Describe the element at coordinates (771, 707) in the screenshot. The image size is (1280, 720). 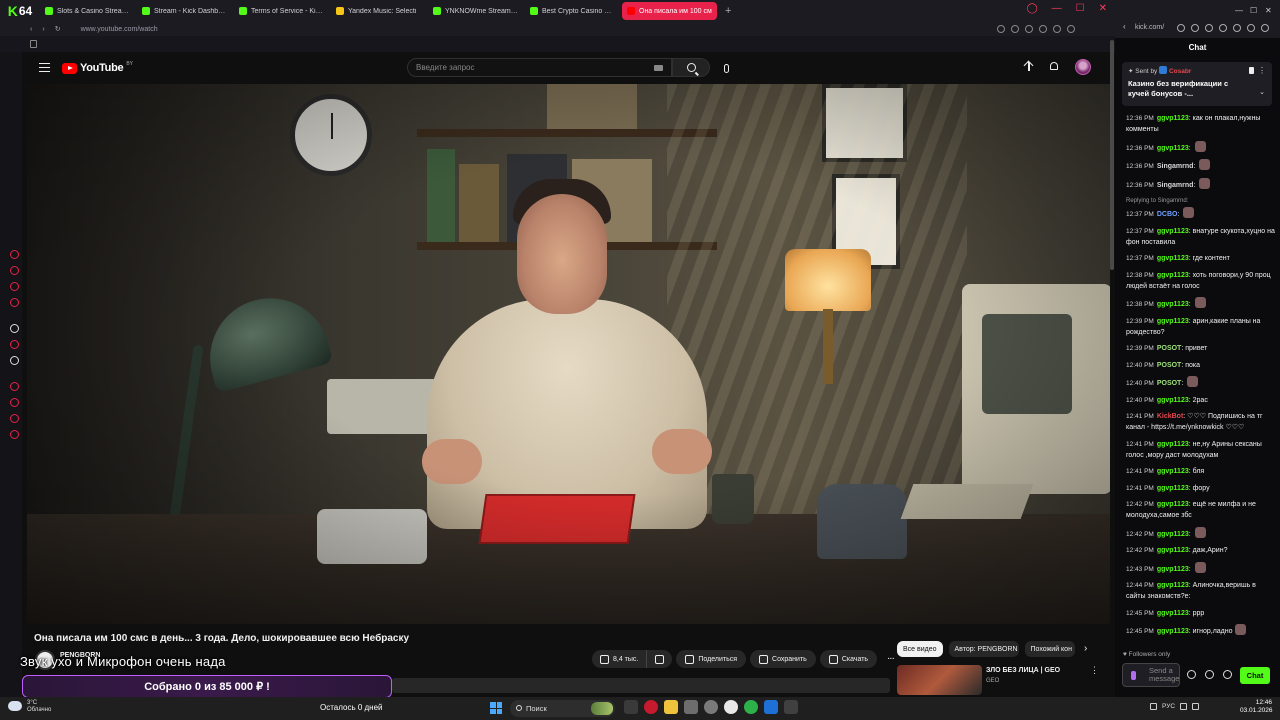
I see `telegram-icon` at that location.